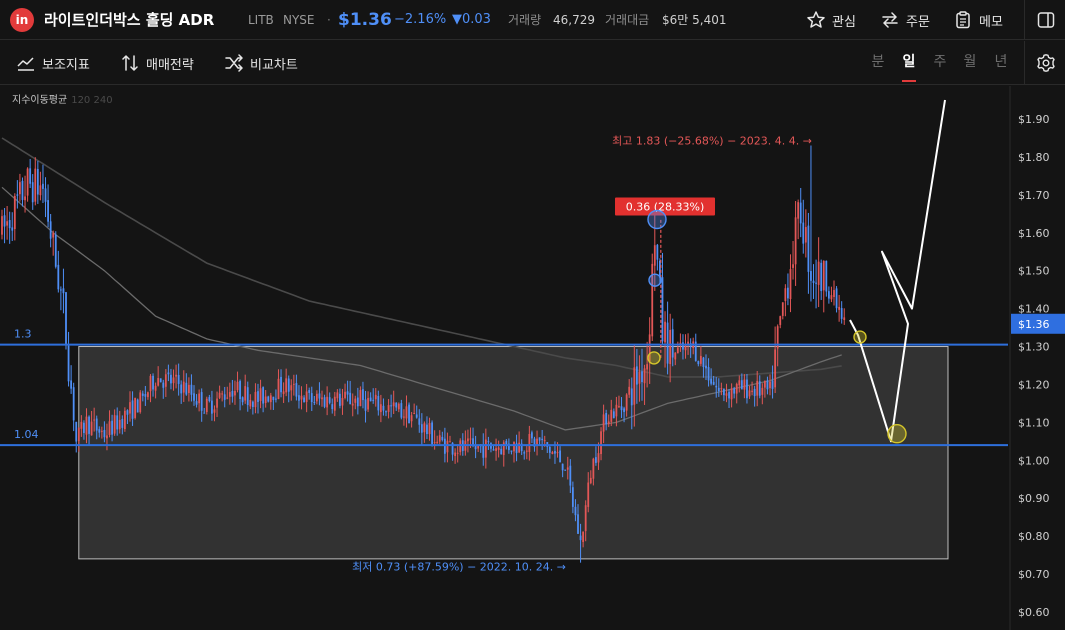 This screenshot has height=630, width=1065. What do you see at coordinates (1034, 574) in the screenshot?
I see `y-tick-label: $0.70` at bounding box center [1034, 574].